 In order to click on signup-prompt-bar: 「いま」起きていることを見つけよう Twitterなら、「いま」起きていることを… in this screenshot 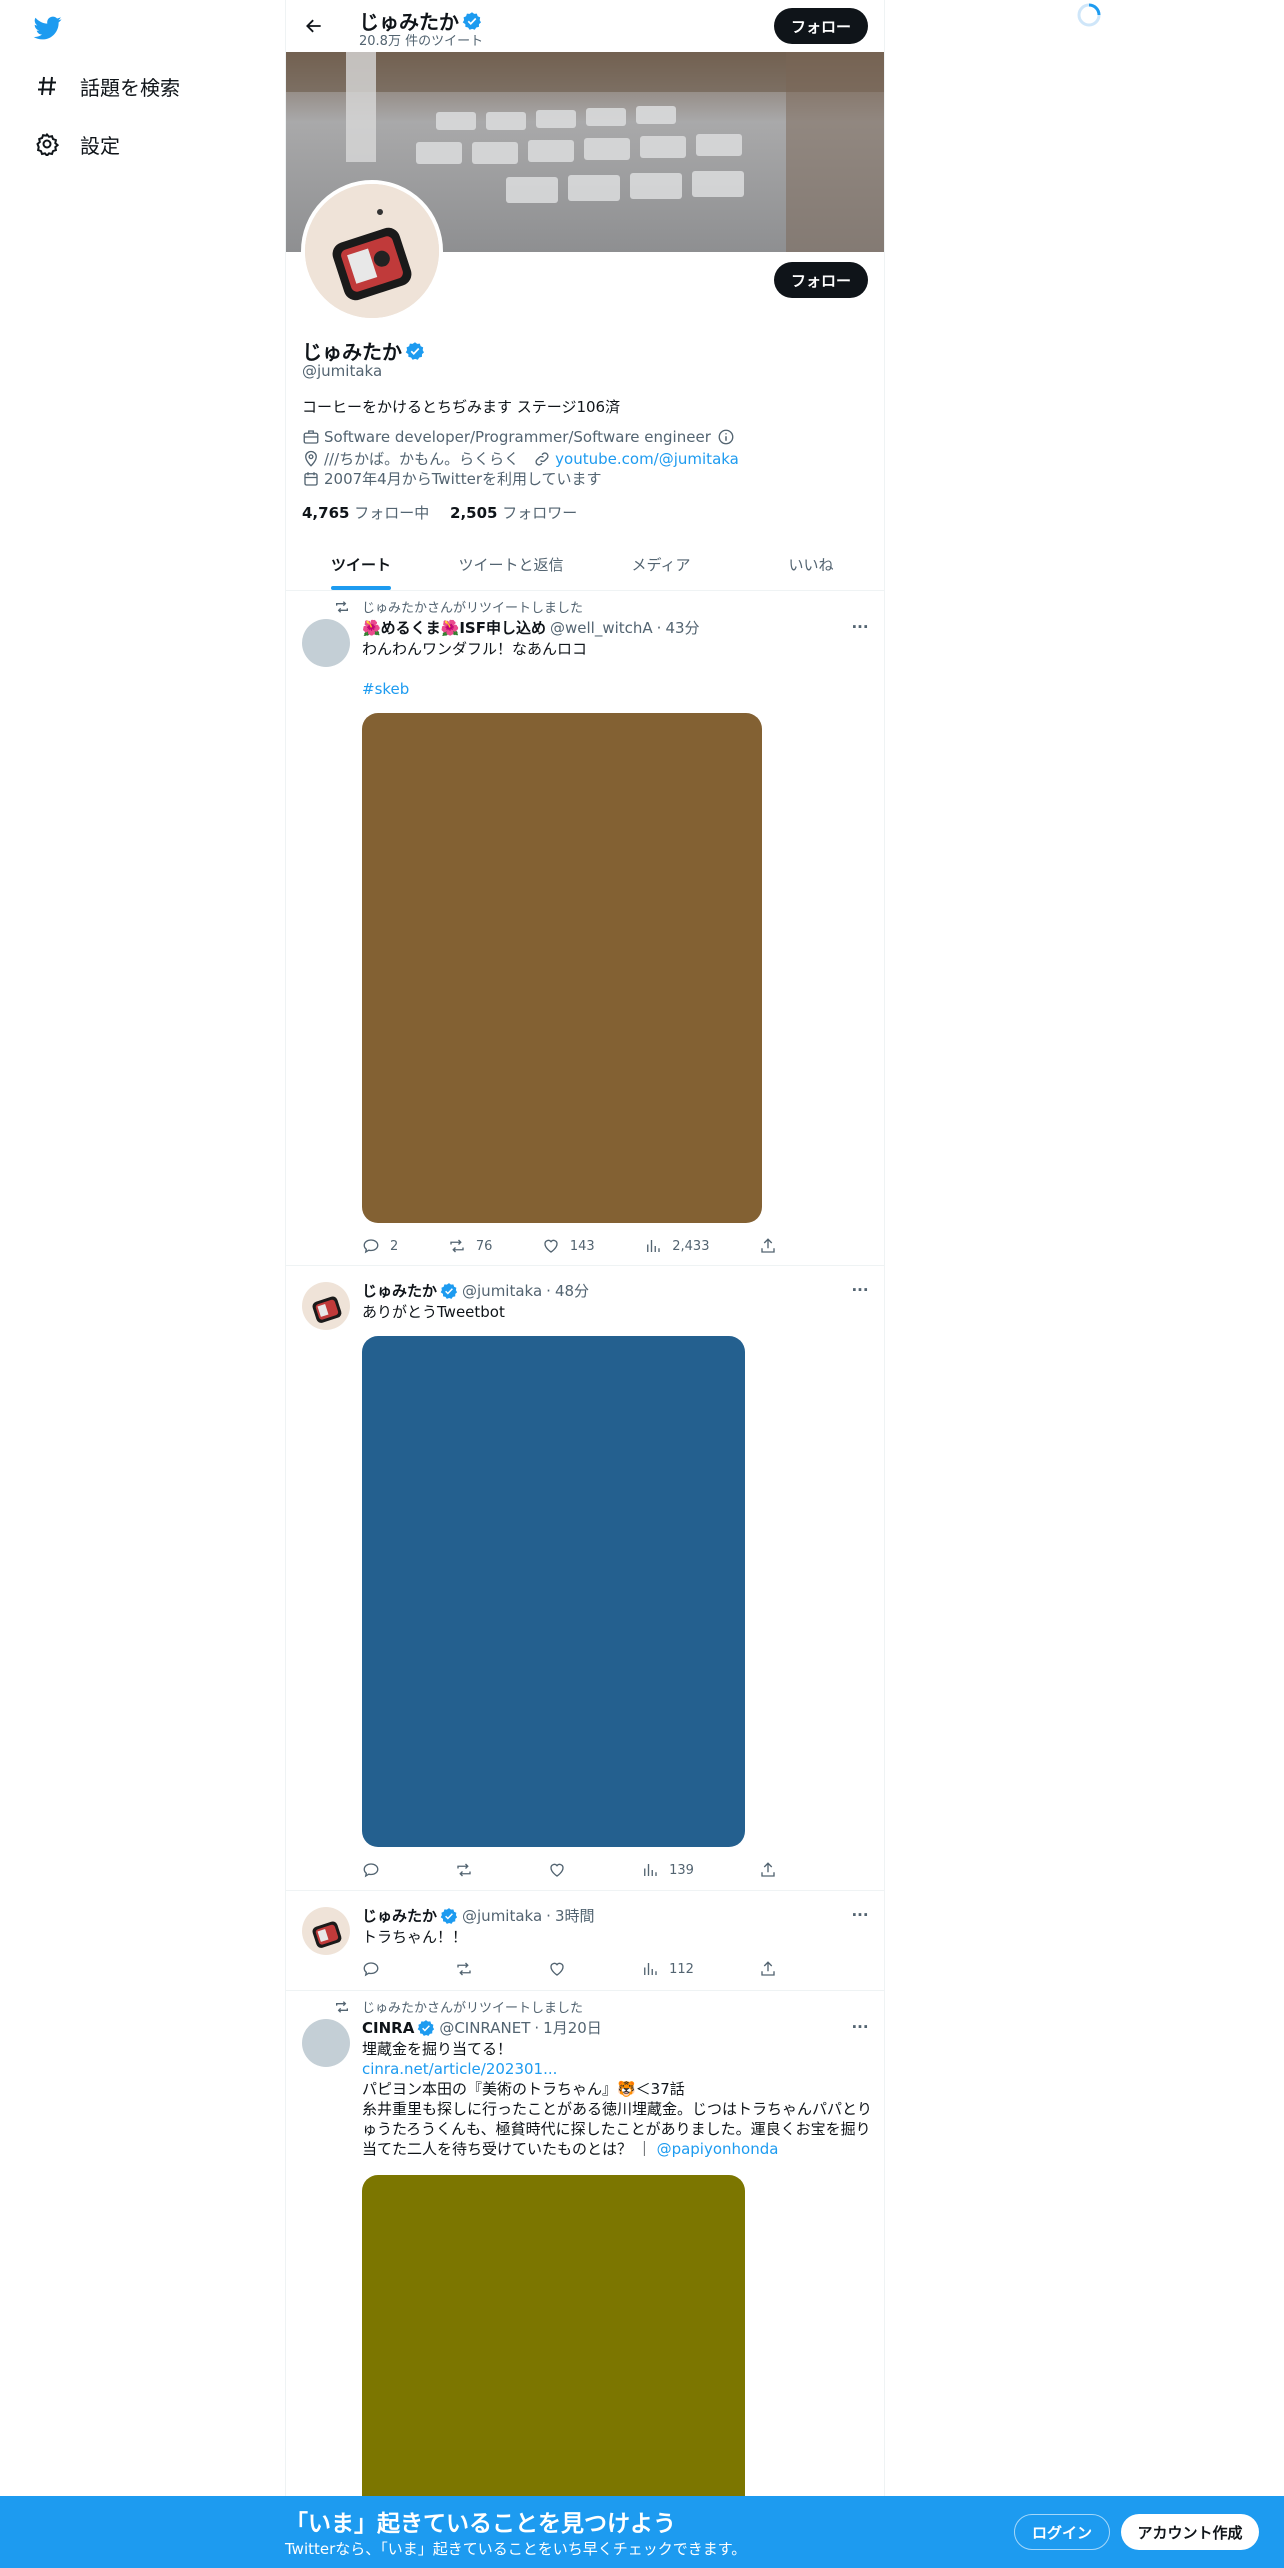, I will do `click(642, 2532)`.